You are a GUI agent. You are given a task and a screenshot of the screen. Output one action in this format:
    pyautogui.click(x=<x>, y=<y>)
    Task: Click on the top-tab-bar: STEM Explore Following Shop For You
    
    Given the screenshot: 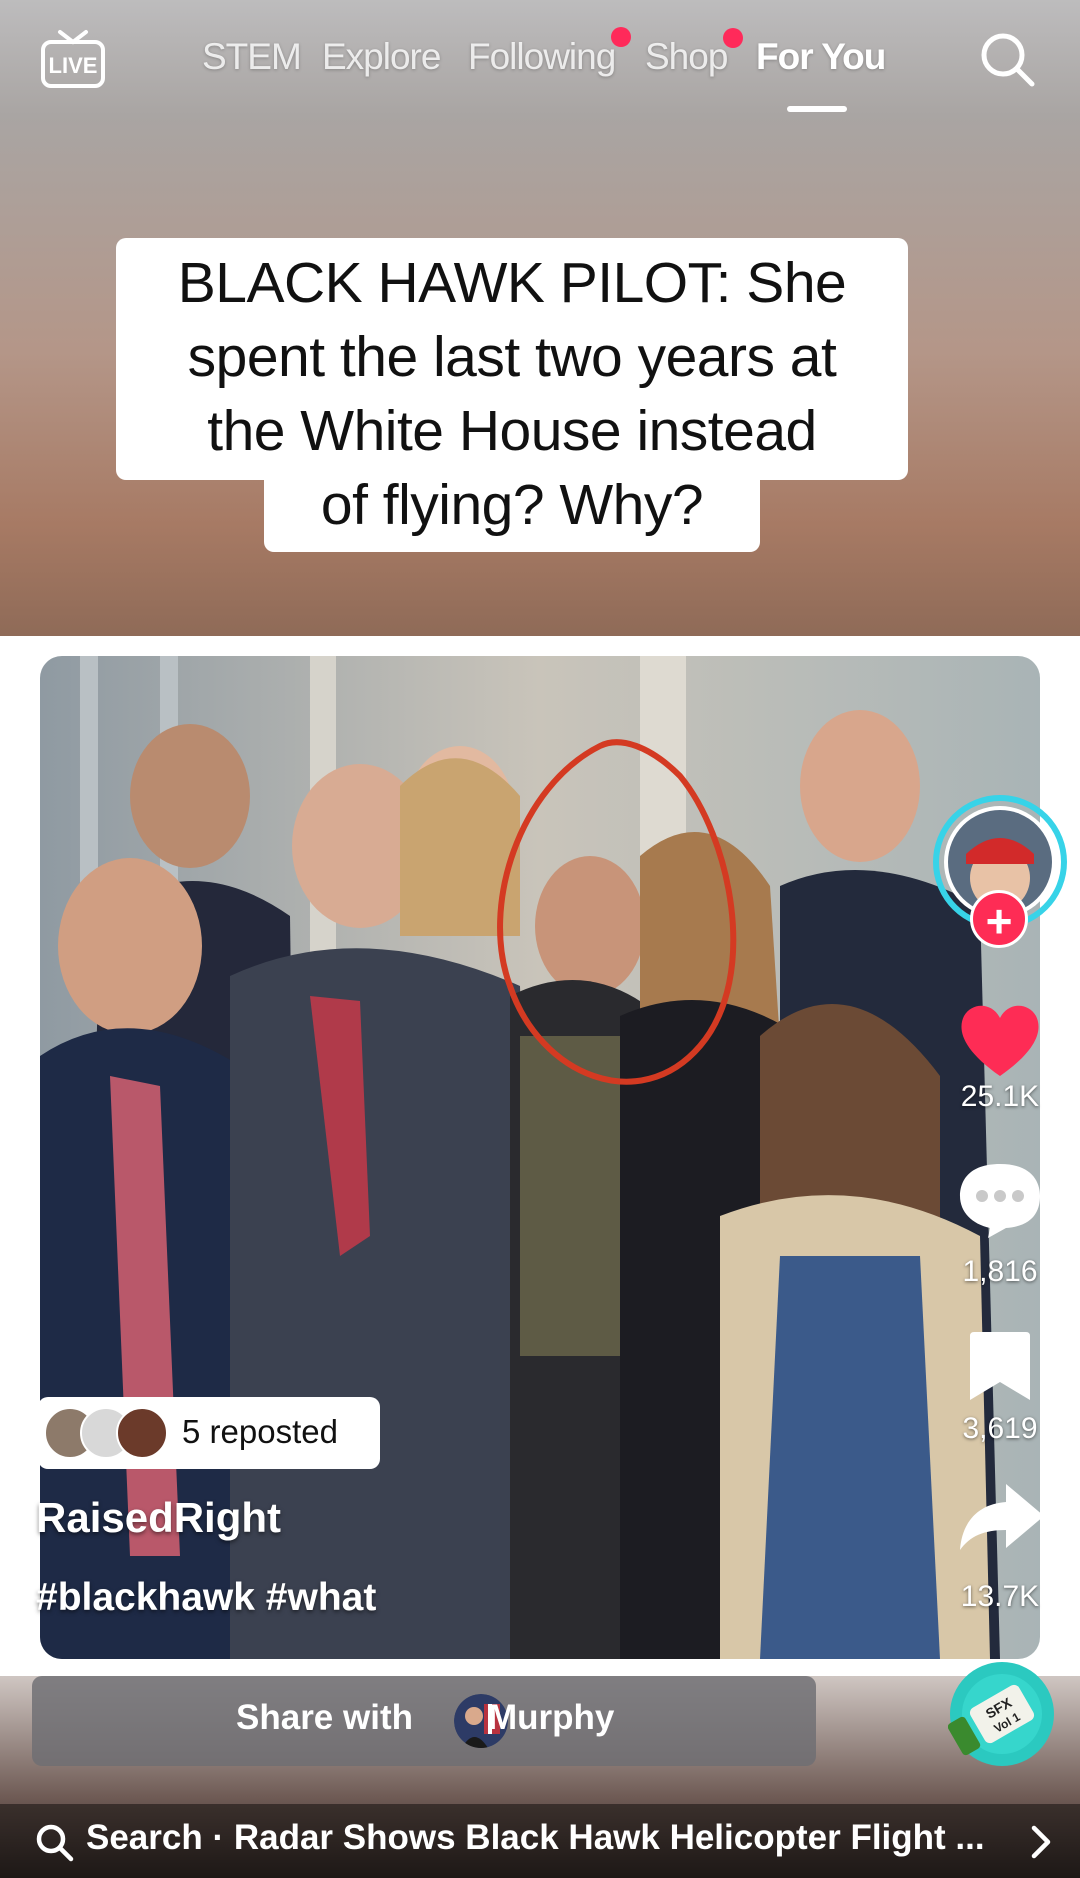 What is the action you would take?
    pyautogui.click(x=540, y=76)
    